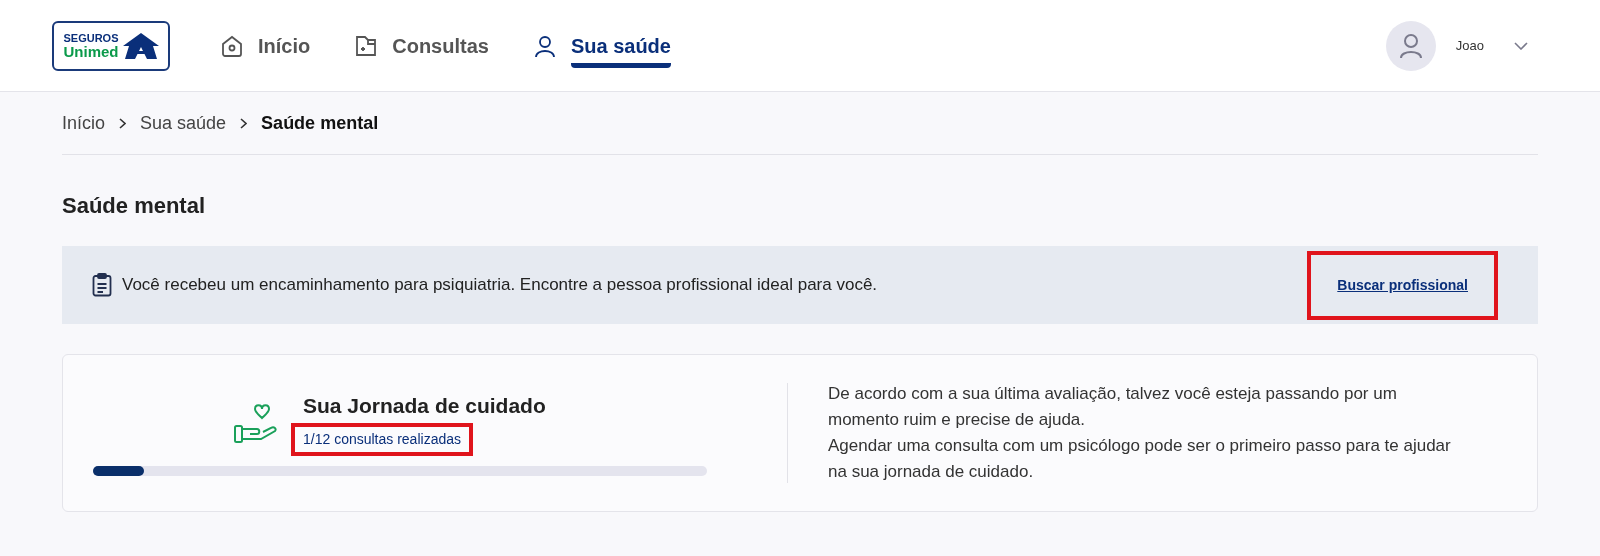 The height and width of the screenshot is (556, 1600). I want to click on clipboard-icon, so click(102, 285).